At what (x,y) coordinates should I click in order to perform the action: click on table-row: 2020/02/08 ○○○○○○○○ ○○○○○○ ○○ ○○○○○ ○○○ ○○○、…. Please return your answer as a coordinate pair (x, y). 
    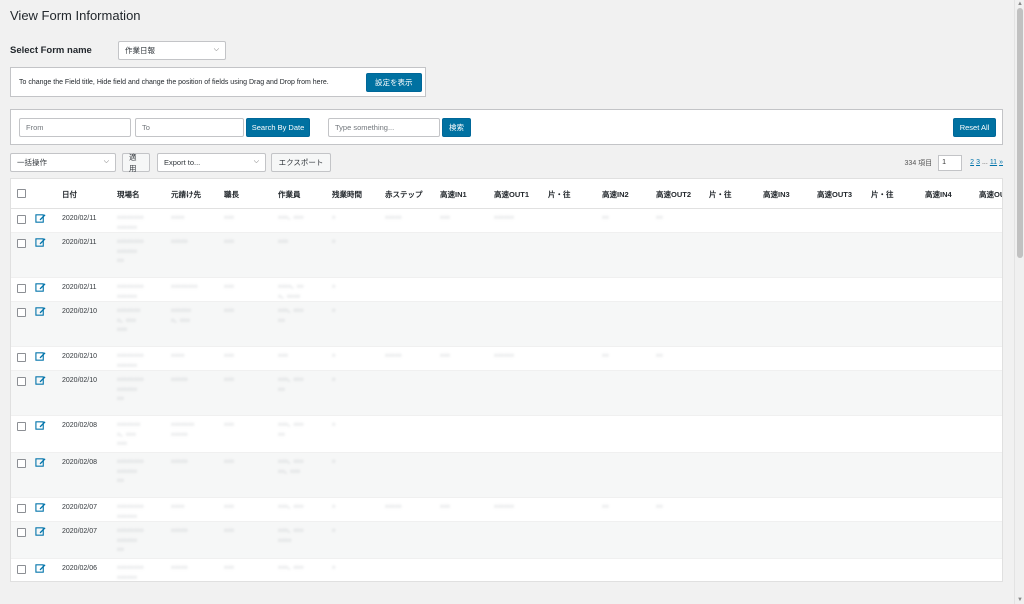
    Looking at the image, I should click on (506, 475).